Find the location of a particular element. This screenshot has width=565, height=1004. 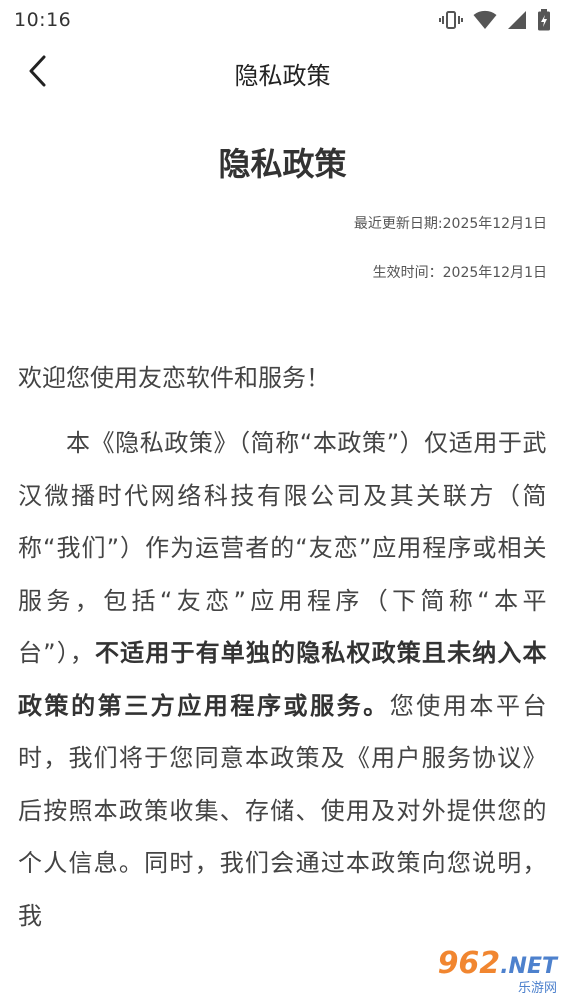

back-button is located at coordinates (38, 73).